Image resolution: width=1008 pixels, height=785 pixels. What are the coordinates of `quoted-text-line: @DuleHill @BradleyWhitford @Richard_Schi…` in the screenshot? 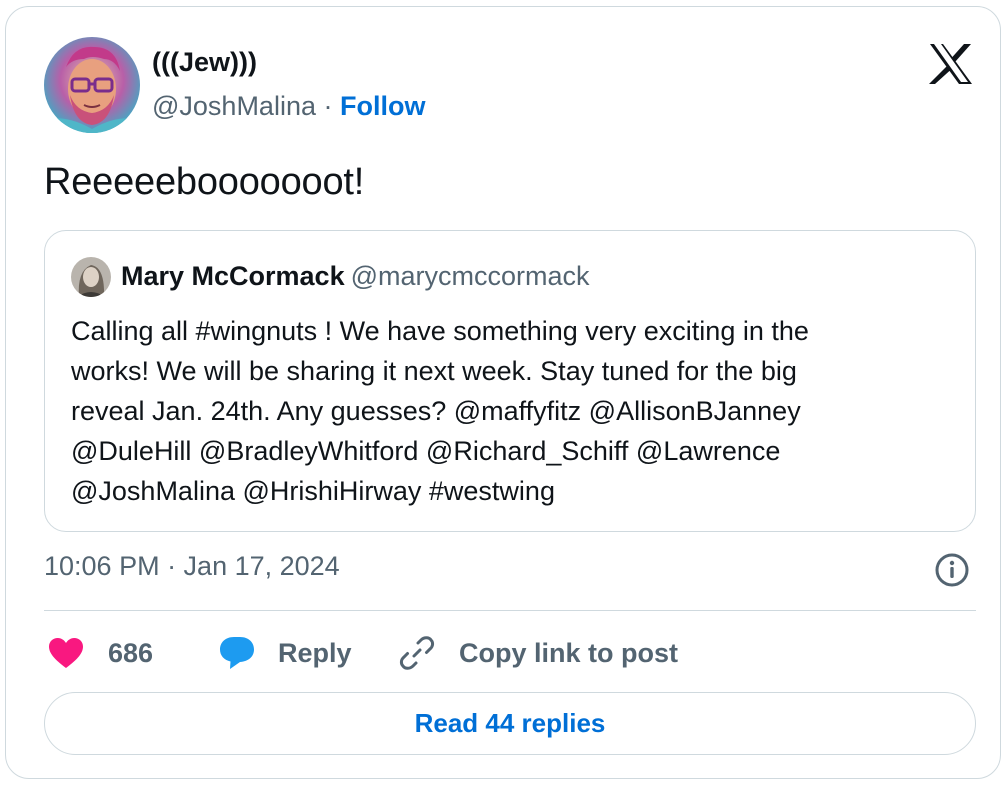 It's located at (426, 451).